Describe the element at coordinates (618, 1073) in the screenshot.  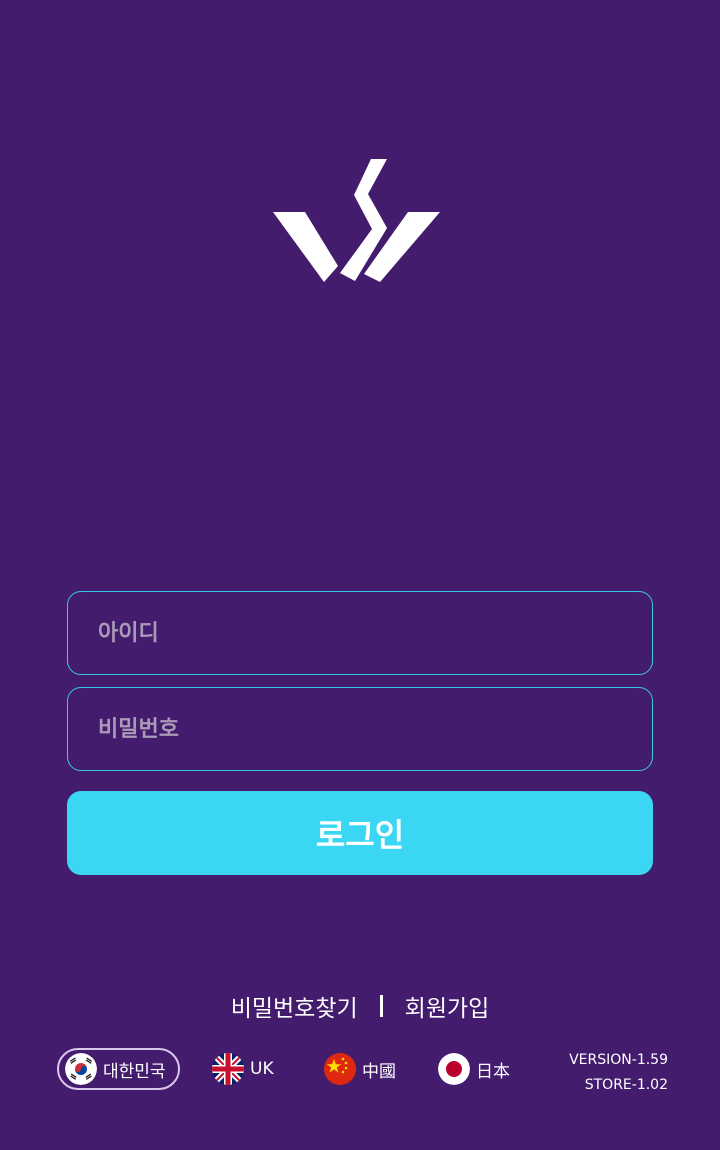
I see `version-info: VERSION-1.59 STORE-1.02` at that location.